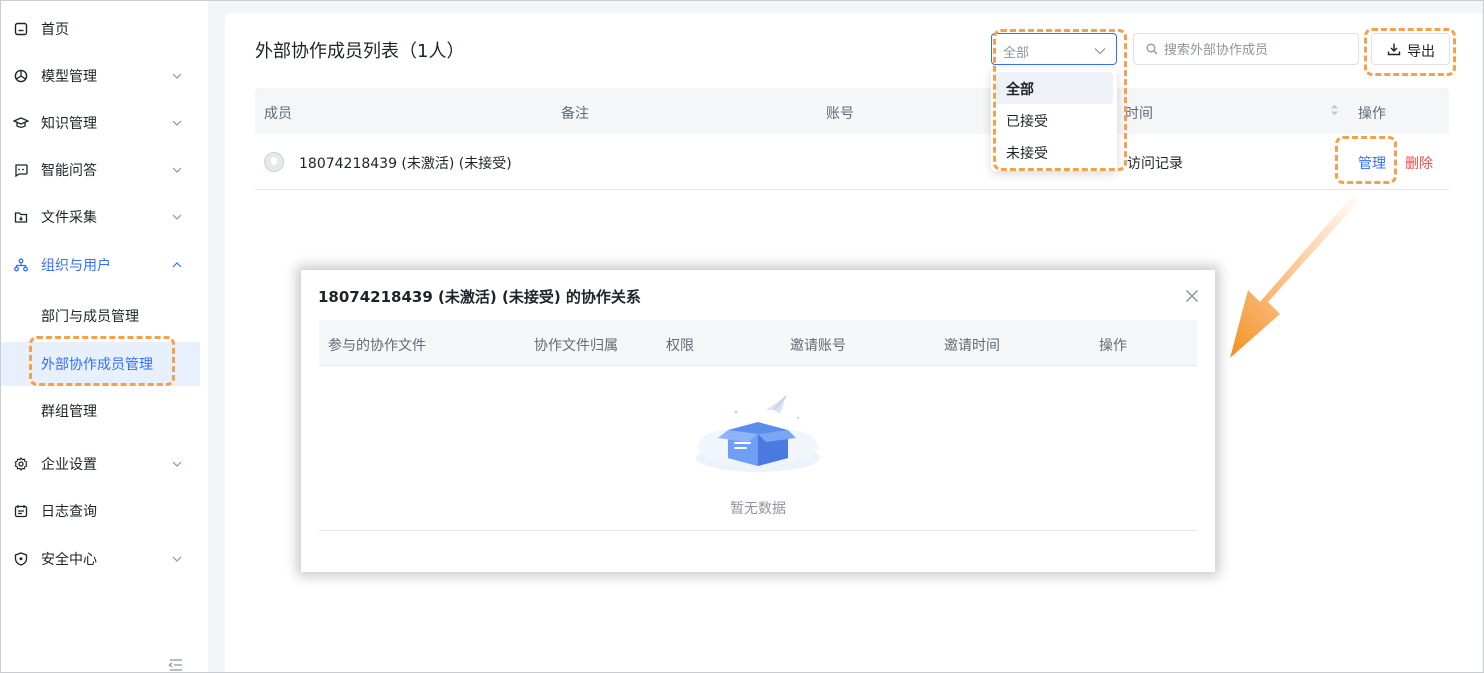  I want to click on export-button: 导出, so click(1410, 49).